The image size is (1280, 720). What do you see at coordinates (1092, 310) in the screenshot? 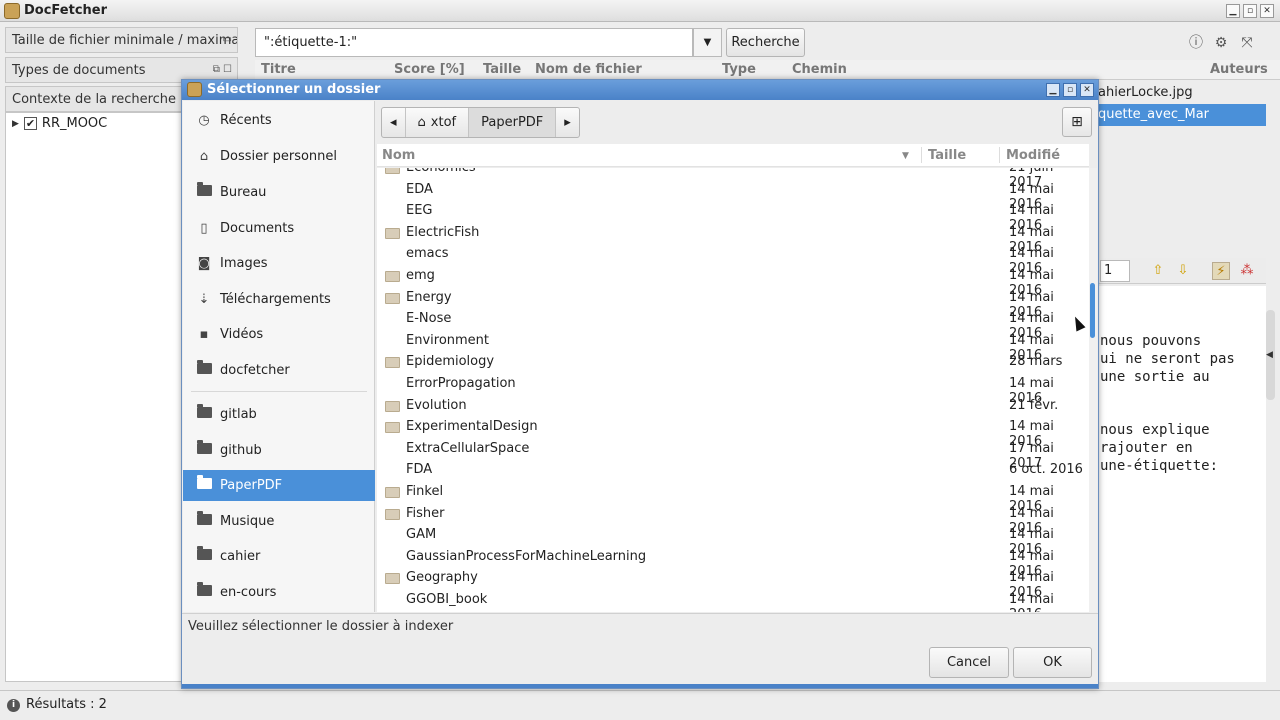
I see `scrollbar-thumb` at bounding box center [1092, 310].